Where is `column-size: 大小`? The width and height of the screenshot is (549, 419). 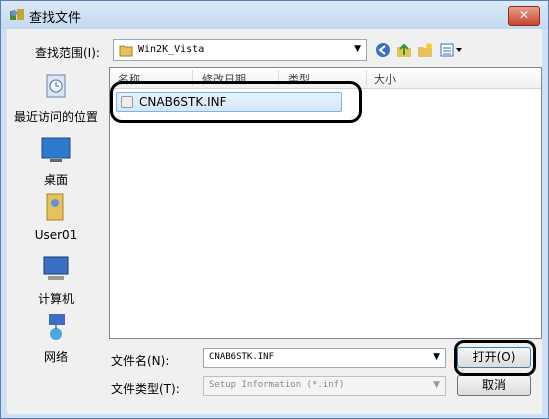
column-size: 大小 is located at coordinates (385, 79).